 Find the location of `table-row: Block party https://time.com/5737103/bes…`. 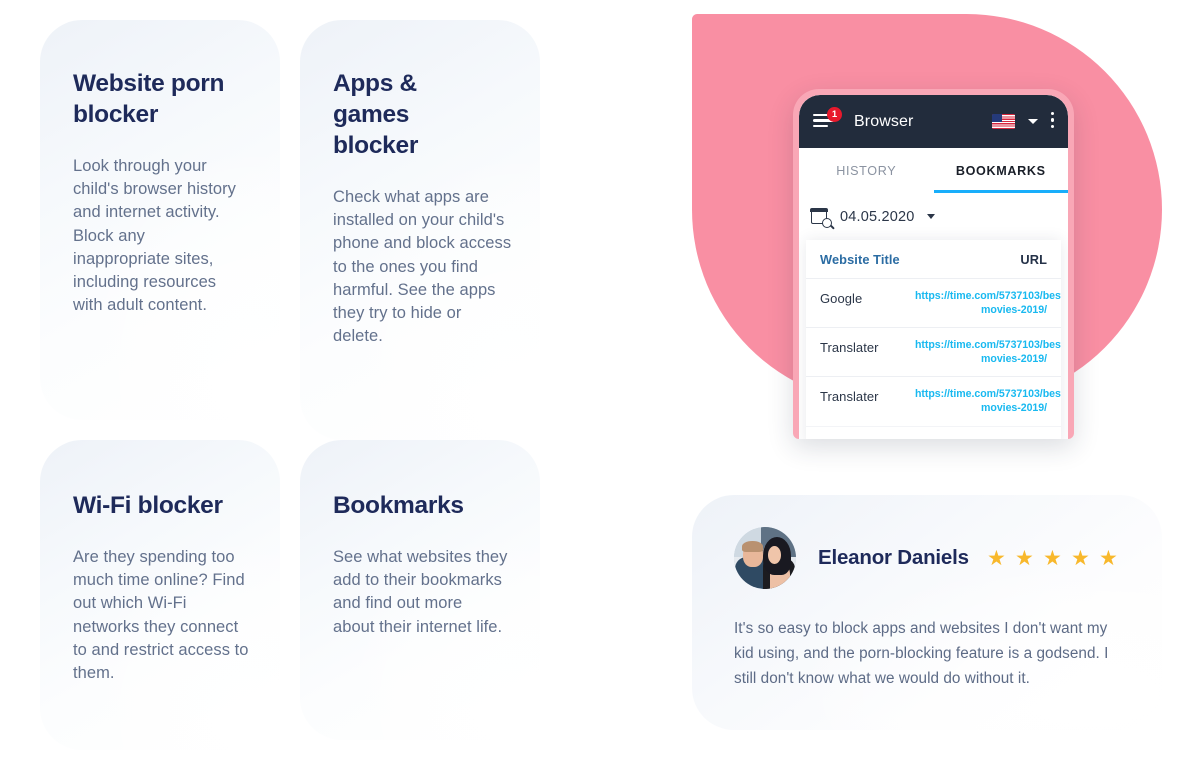

table-row: Block party https://time.com/5737103/bes… is located at coordinates (933, 433).